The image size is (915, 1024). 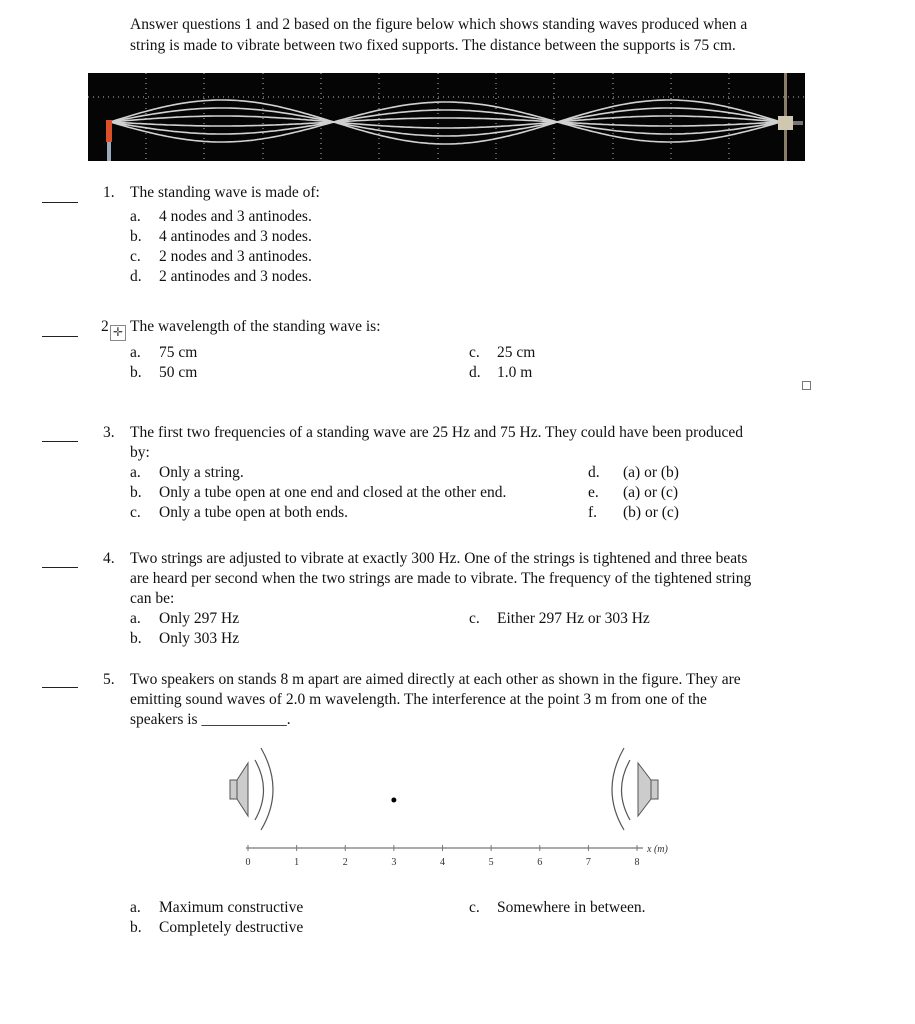 What do you see at coordinates (109, 432) in the screenshot?
I see `question-3-number: 3.` at bounding box center [109, 432].